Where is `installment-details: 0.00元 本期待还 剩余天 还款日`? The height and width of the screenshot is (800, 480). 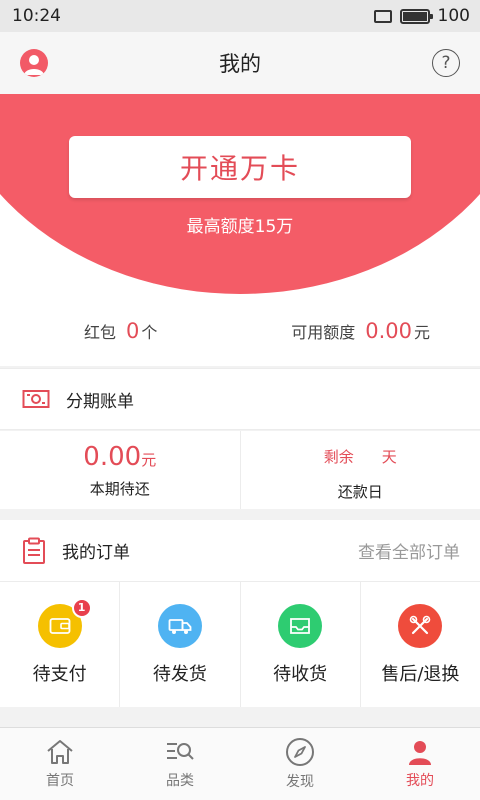
installment-details: 0.00元 本期待还 剩余天 还款日 is located at coordinates (240, 470).